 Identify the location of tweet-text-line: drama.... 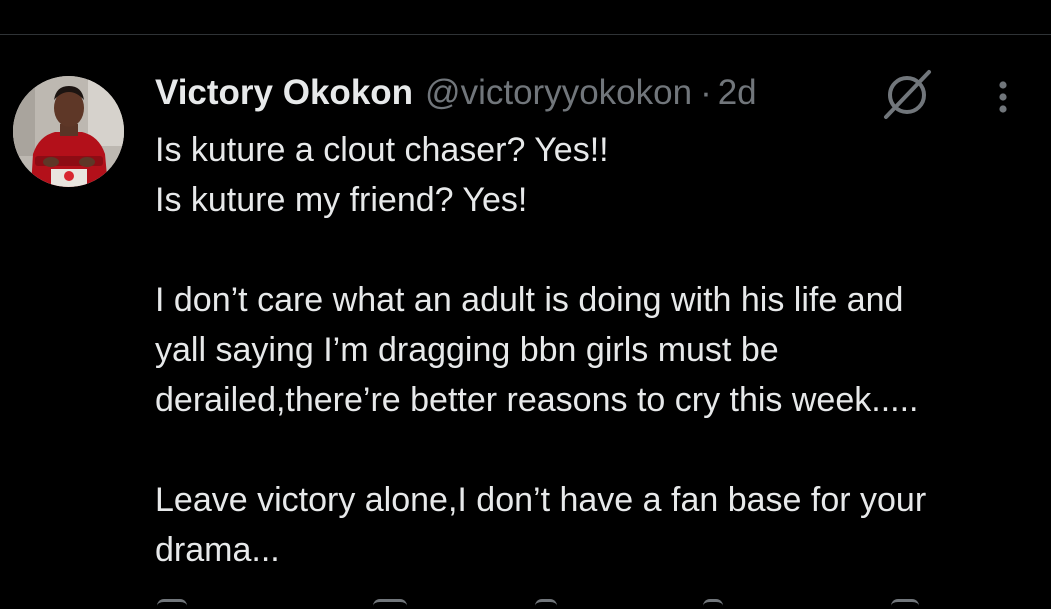
(217, 550).